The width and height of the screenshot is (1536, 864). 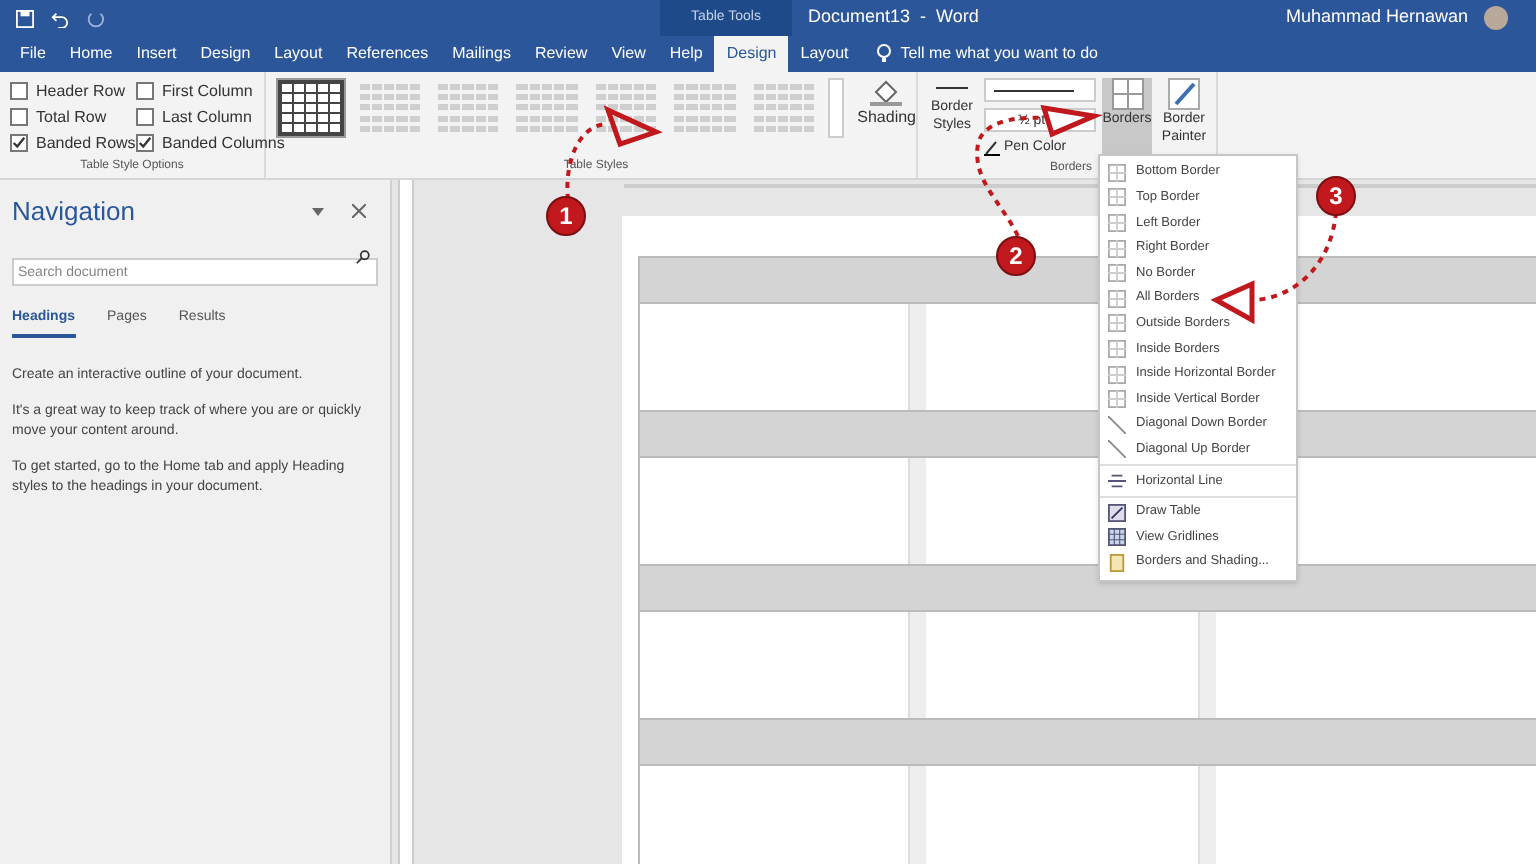 I want to click on tell-me-field: Tell me what you want to do, so click(x=999, y=54).